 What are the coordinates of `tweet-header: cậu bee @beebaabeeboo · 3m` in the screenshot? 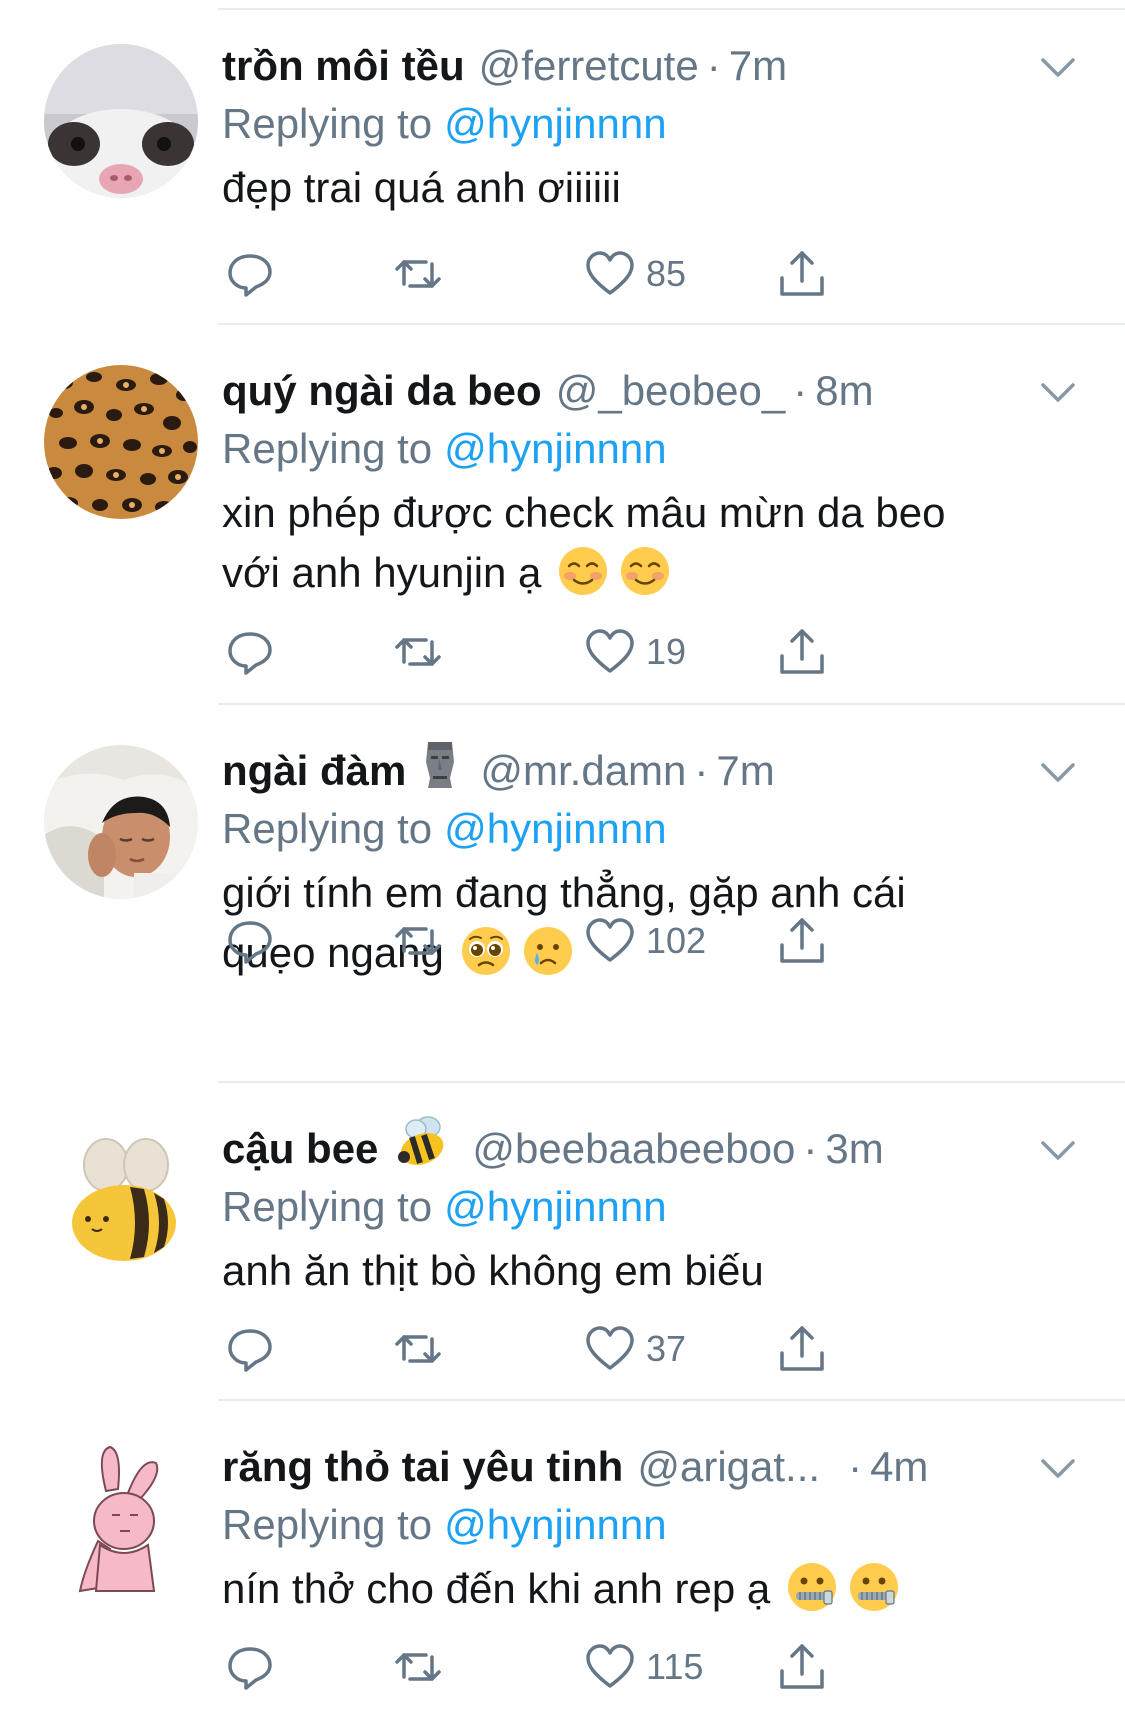 It's located at (618, 1146).